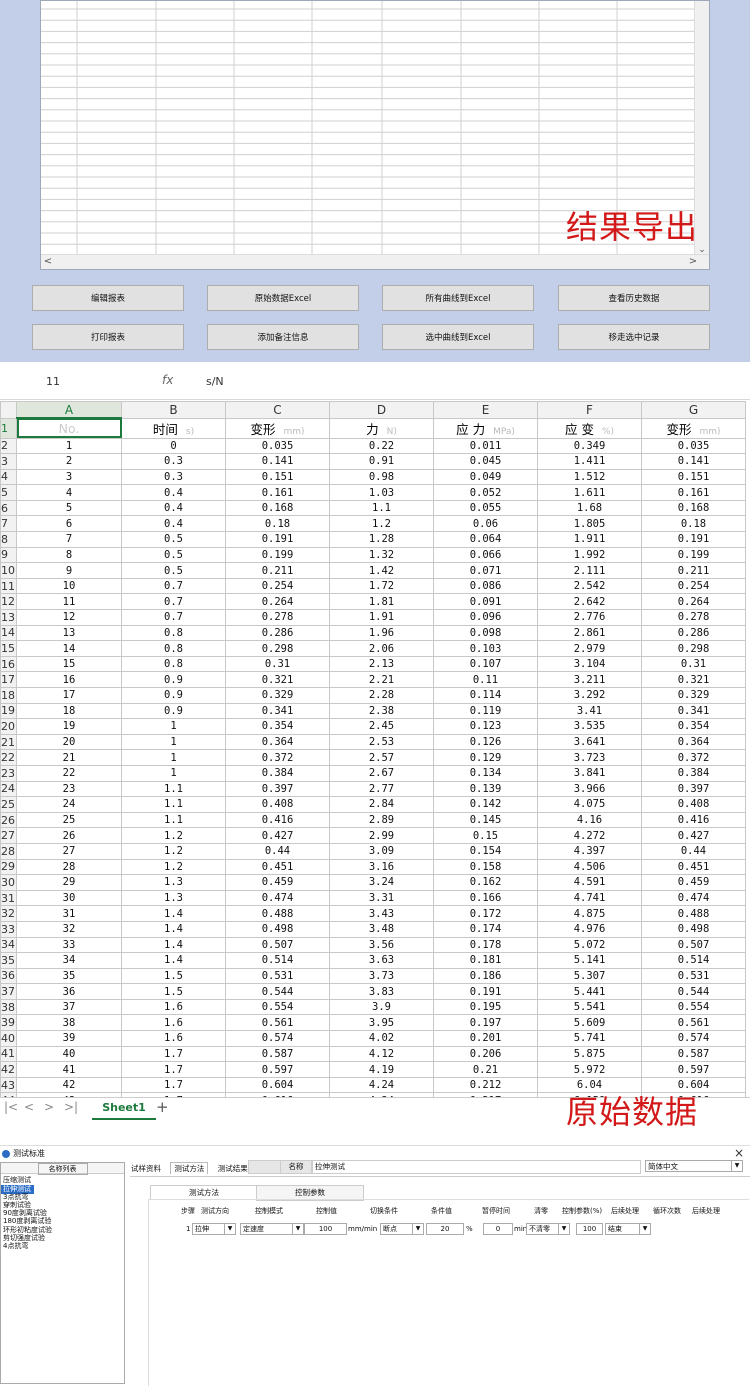 This screenshot has height=1386, width=750. I want to click on add-sheet-icon: +, so click(162, 1107).